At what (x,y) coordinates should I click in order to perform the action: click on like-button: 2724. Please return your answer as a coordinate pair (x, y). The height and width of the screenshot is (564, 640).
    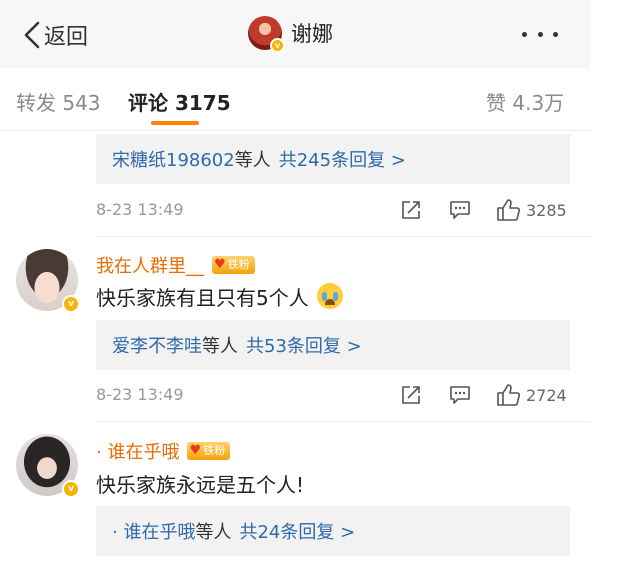
    Looking at the image, I should click on (531, 395).